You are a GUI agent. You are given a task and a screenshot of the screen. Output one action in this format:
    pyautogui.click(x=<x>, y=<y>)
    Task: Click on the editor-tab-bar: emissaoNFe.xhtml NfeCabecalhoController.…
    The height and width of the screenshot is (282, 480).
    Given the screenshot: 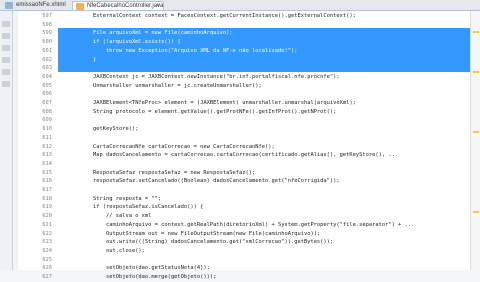 What is the action you would take?
    pyautogui.click(x=240, y=5)
    